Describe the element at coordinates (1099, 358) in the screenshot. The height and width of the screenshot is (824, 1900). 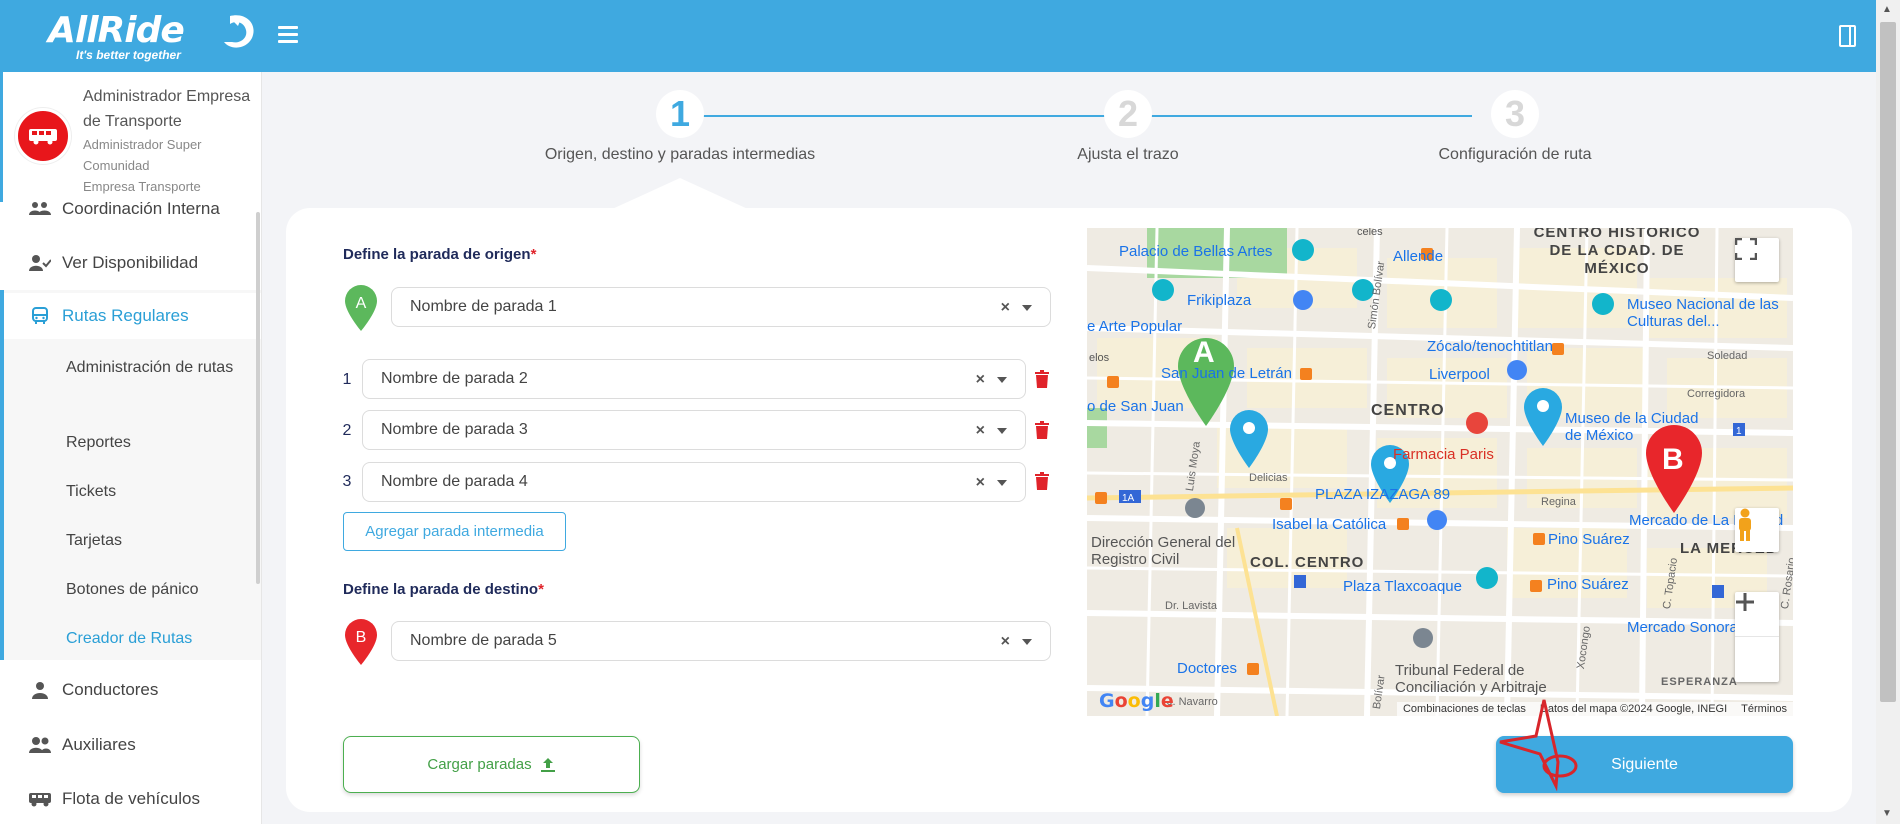
I see `map-label-los: elos` at that location.